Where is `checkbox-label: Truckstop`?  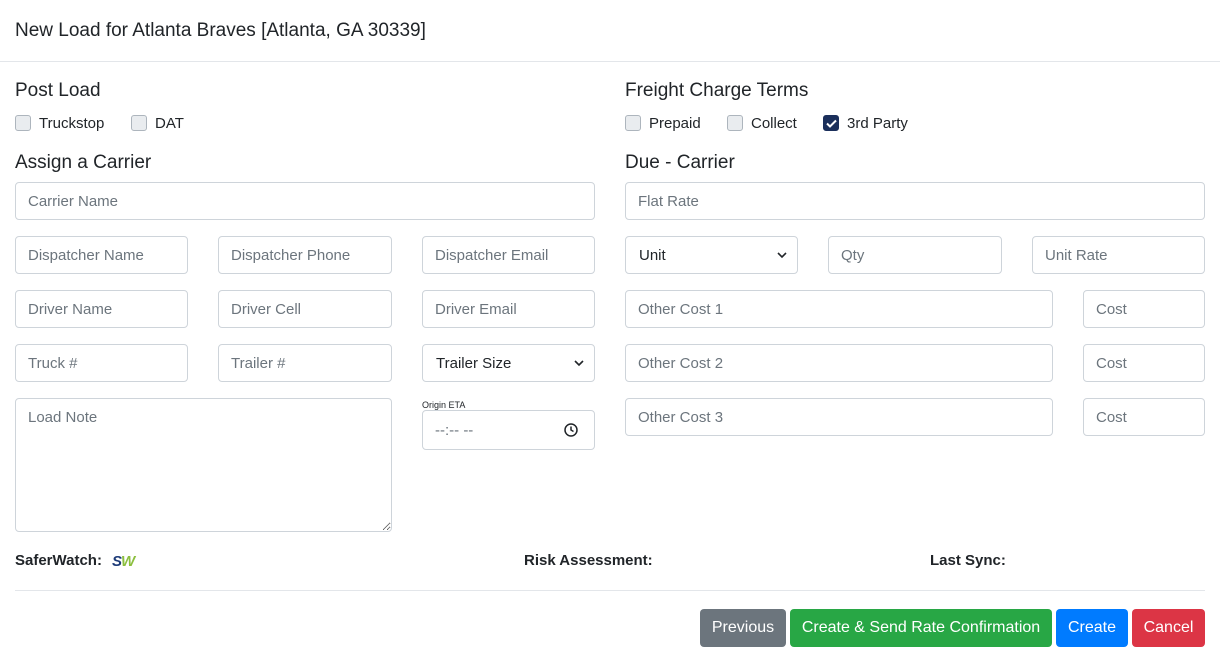
checkbox-label: Truckstop is located at coordinates (72, 123).